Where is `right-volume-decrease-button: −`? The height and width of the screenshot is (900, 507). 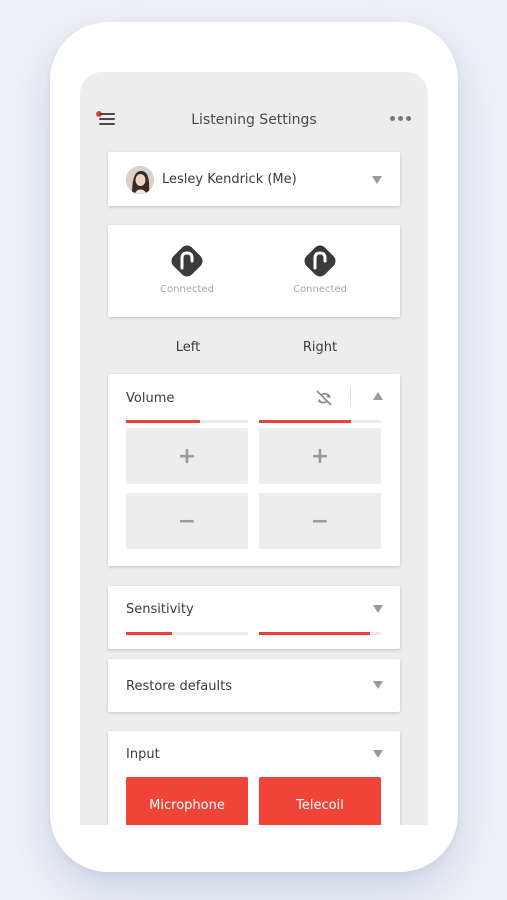
right-volume-decrease-button: − is located at coordinates (320, 521).